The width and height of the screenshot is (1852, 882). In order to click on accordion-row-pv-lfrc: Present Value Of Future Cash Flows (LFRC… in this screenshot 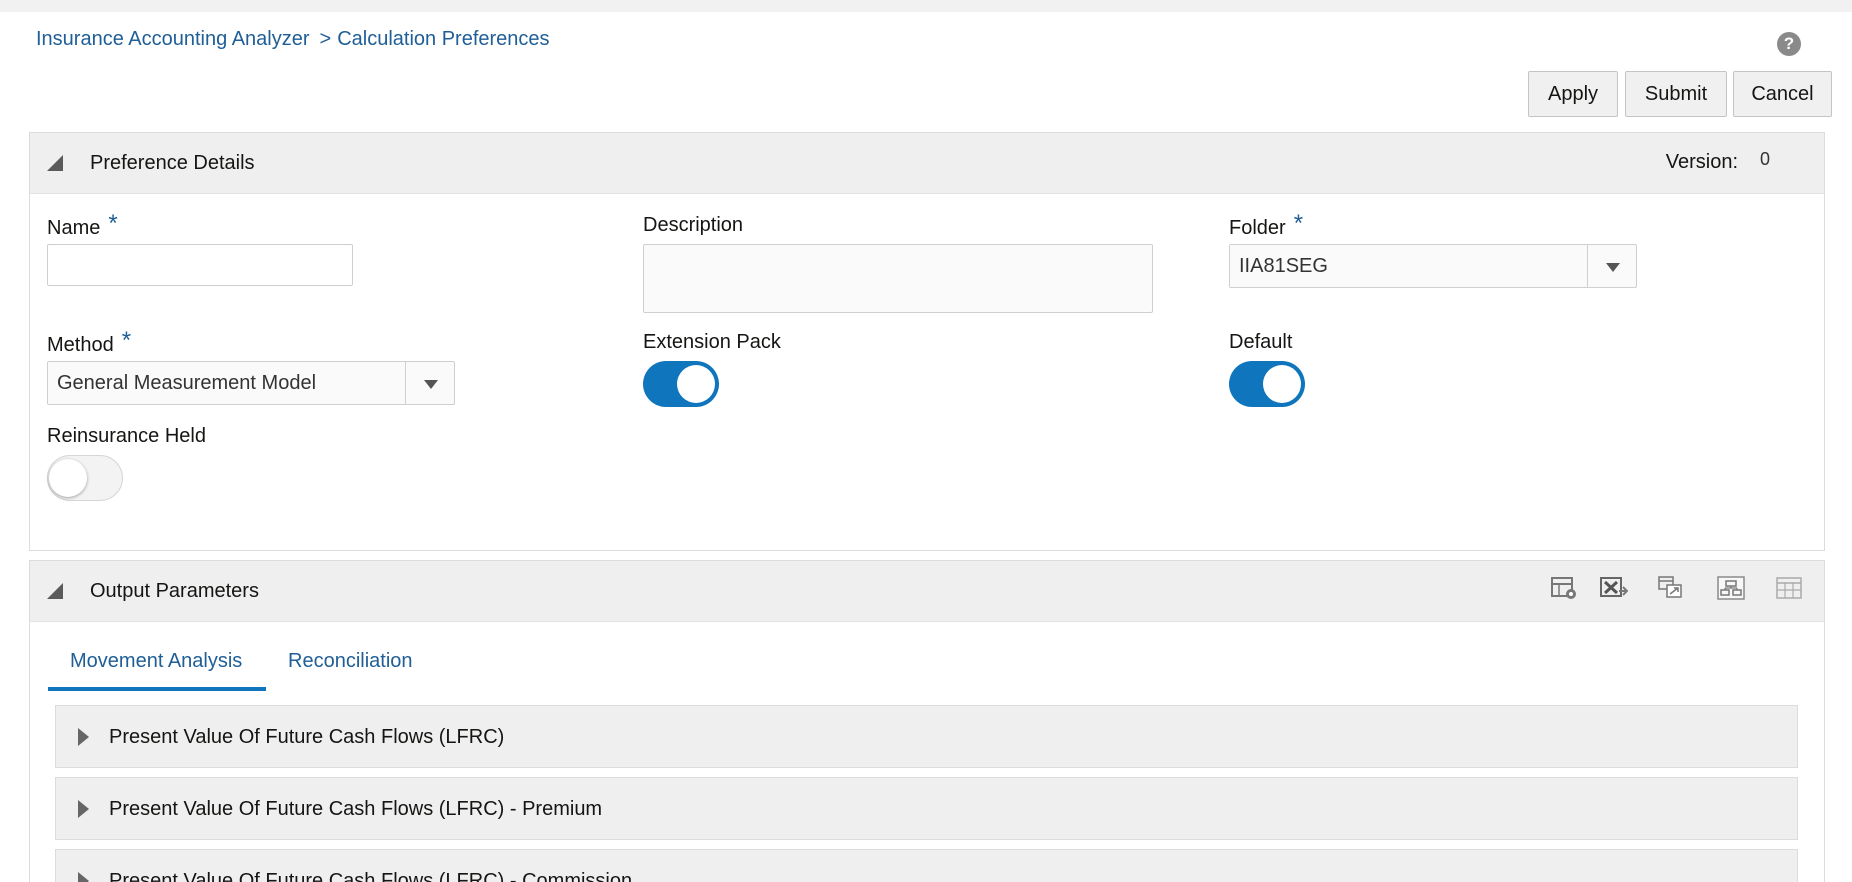, I will do `click(926, 736)`.